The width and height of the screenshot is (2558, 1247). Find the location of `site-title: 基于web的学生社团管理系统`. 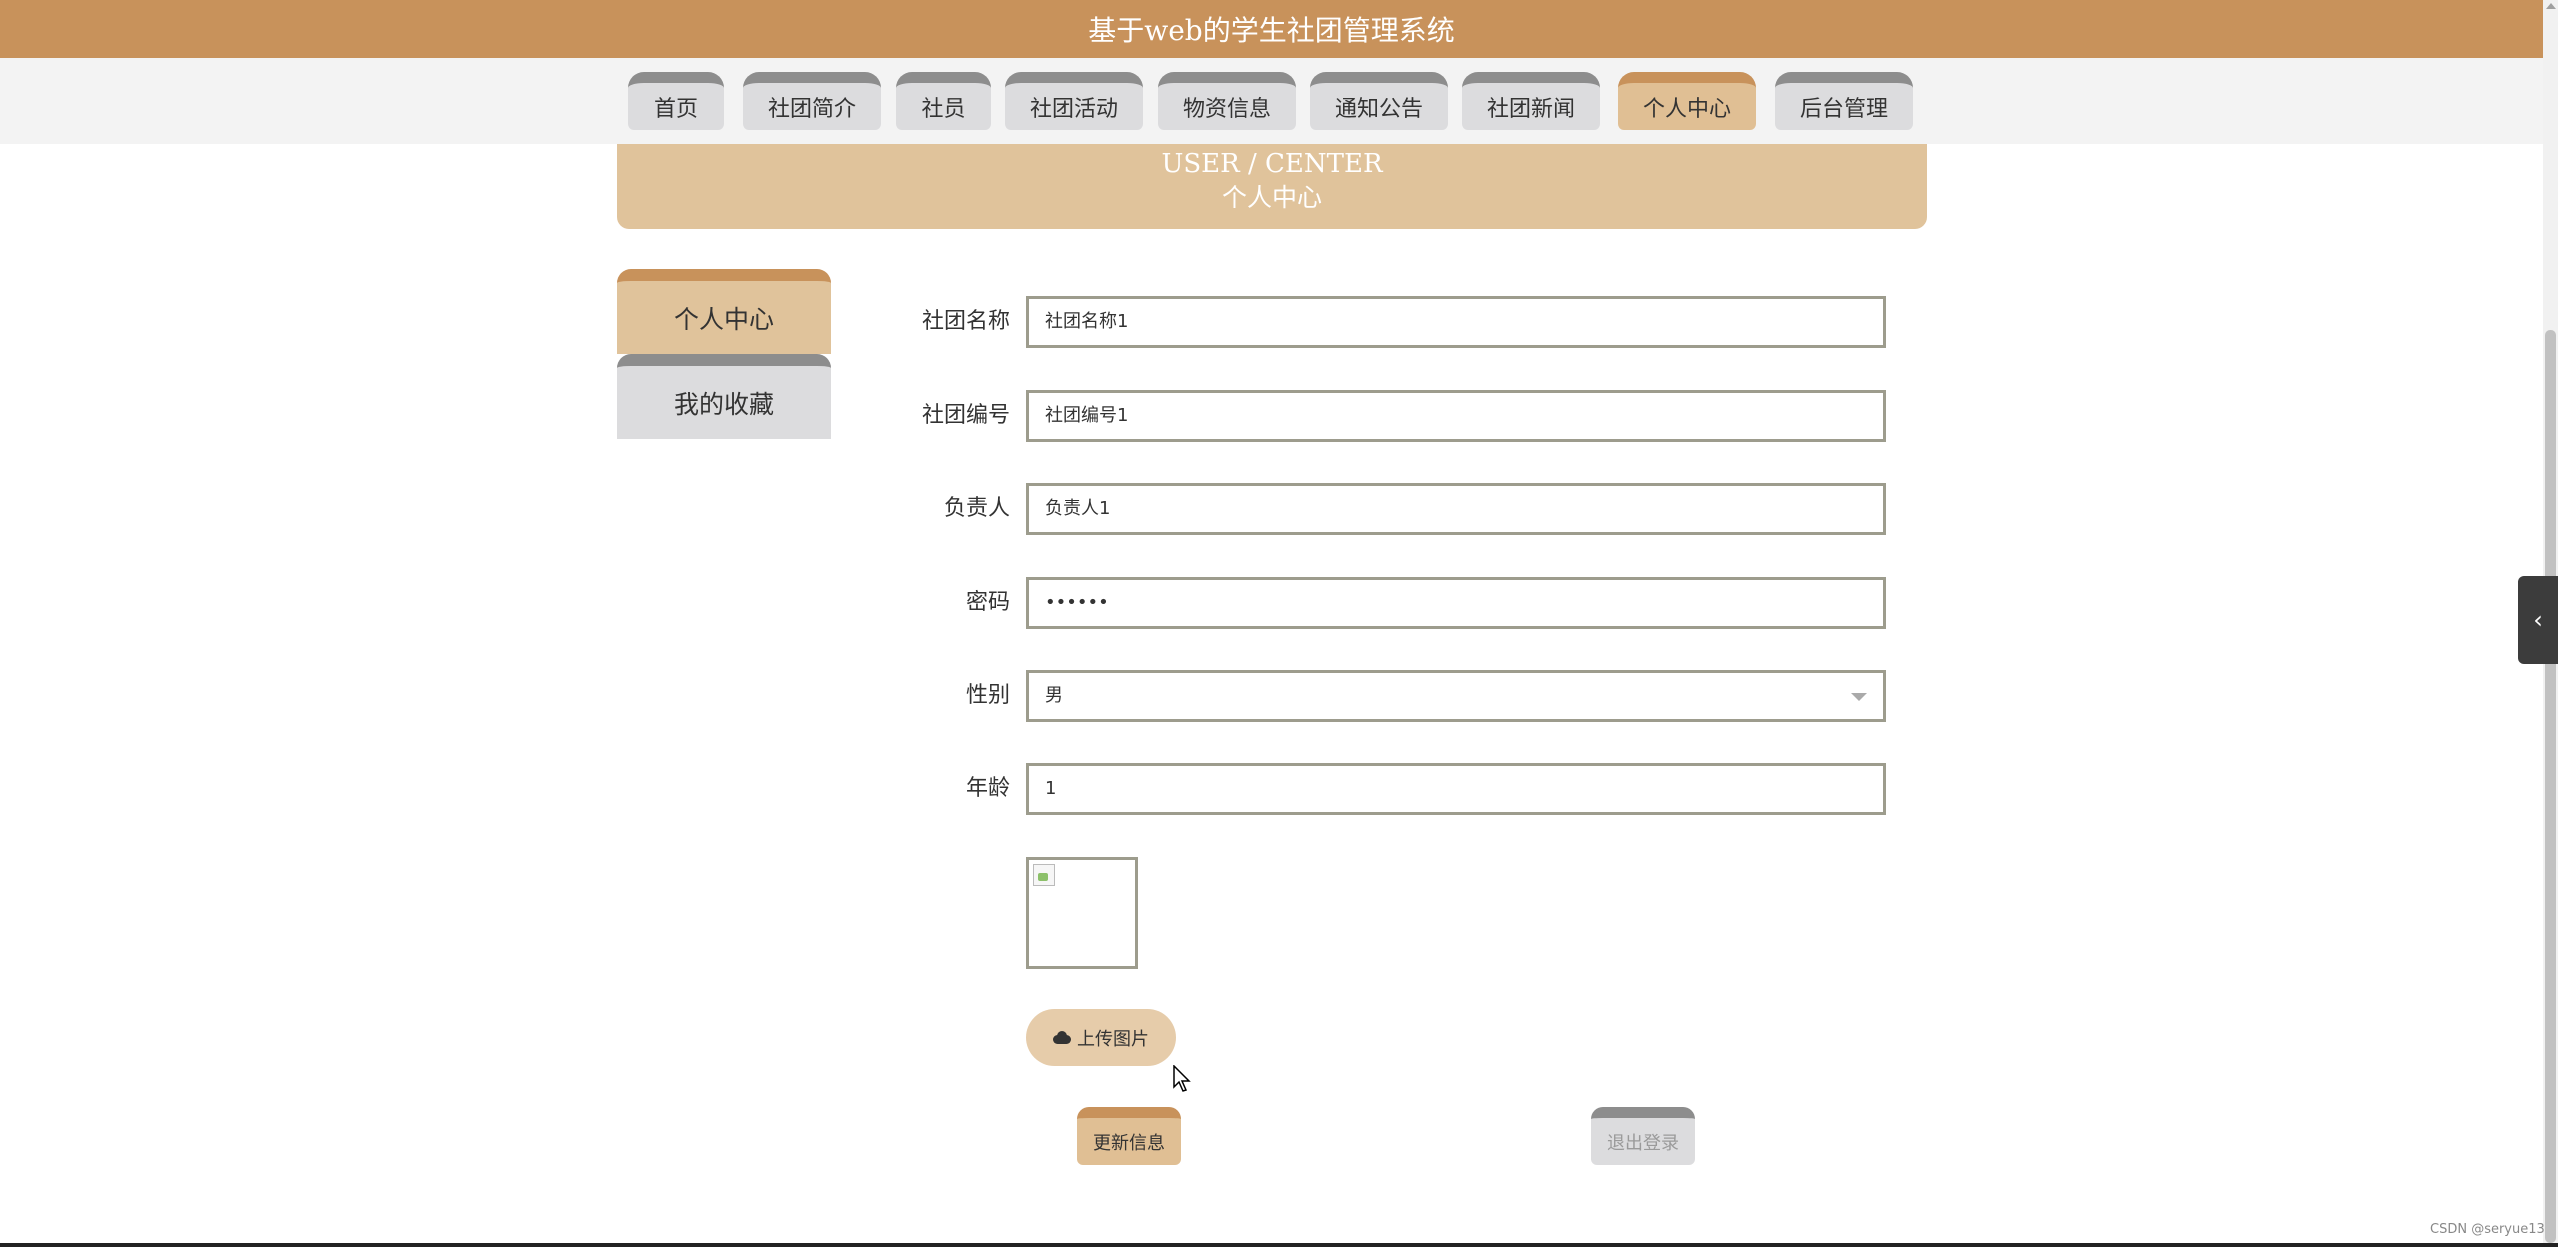

site-title: 基于web的学生社团管理系统 is located at coordinates (1271, 30).